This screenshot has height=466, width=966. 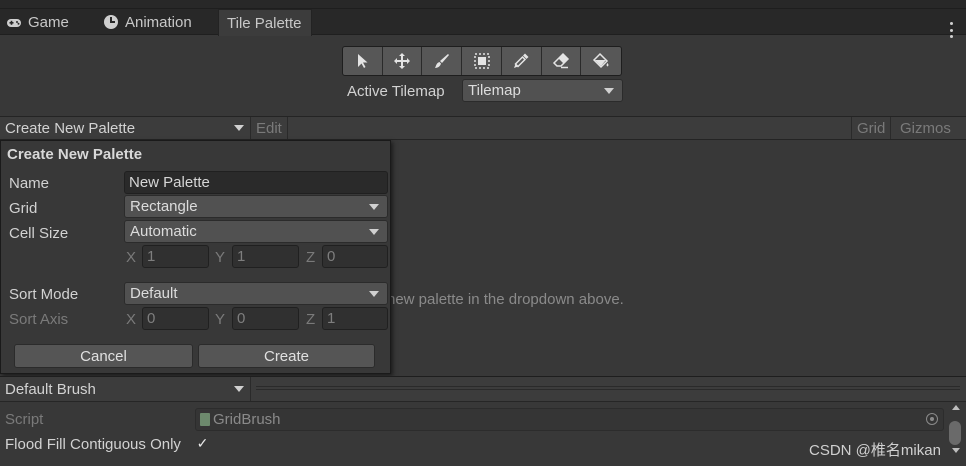 I want to click on axis-x-label: X, so click(x=131, y=319).